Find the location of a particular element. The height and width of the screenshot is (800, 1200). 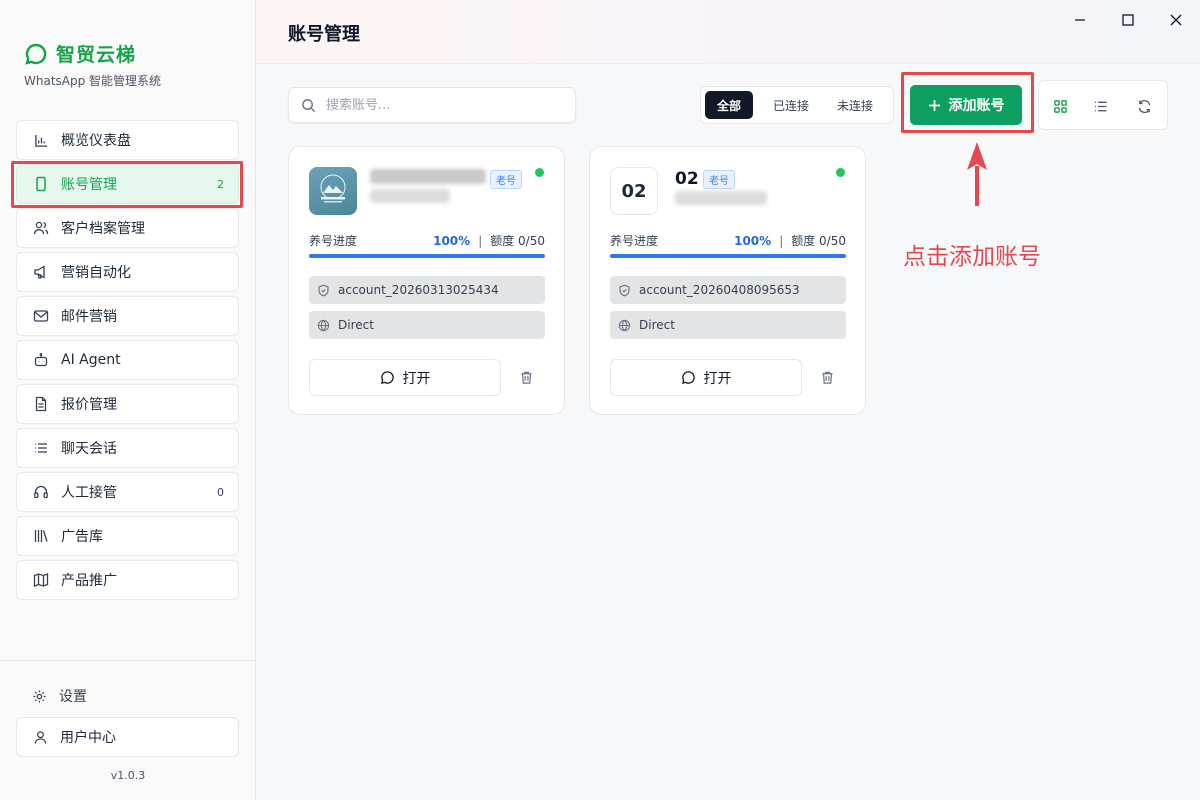

page-title: 账号管理 is located at coordinates (324, 34).